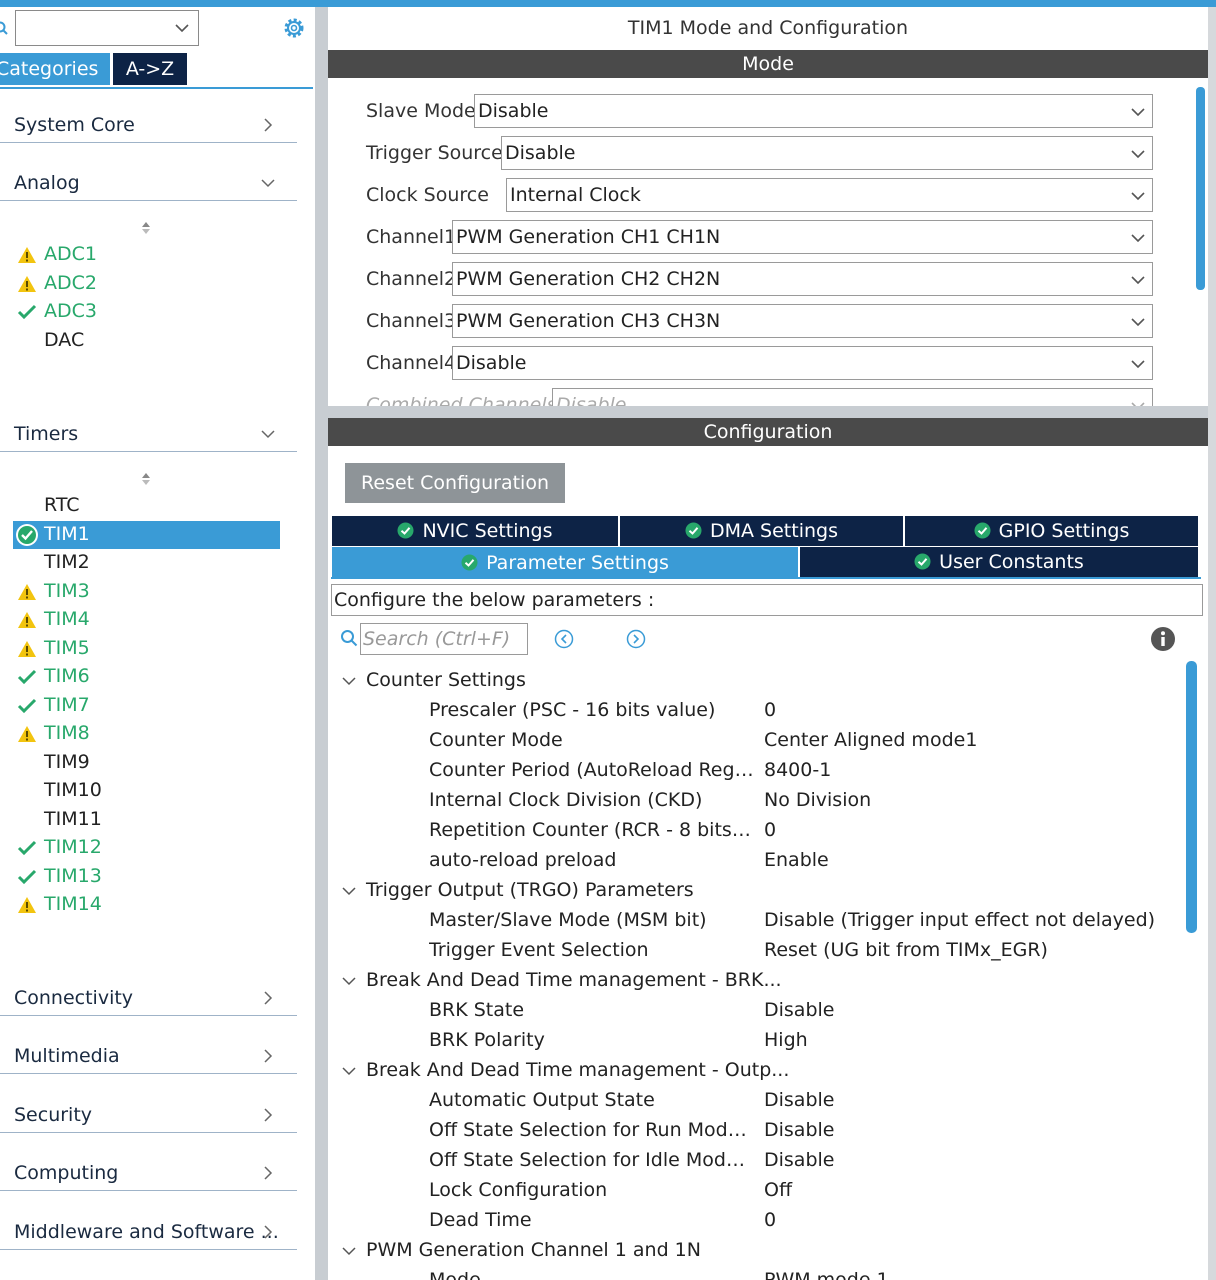  I want to click on parameter-value: 8400-1, so click(797, 770).